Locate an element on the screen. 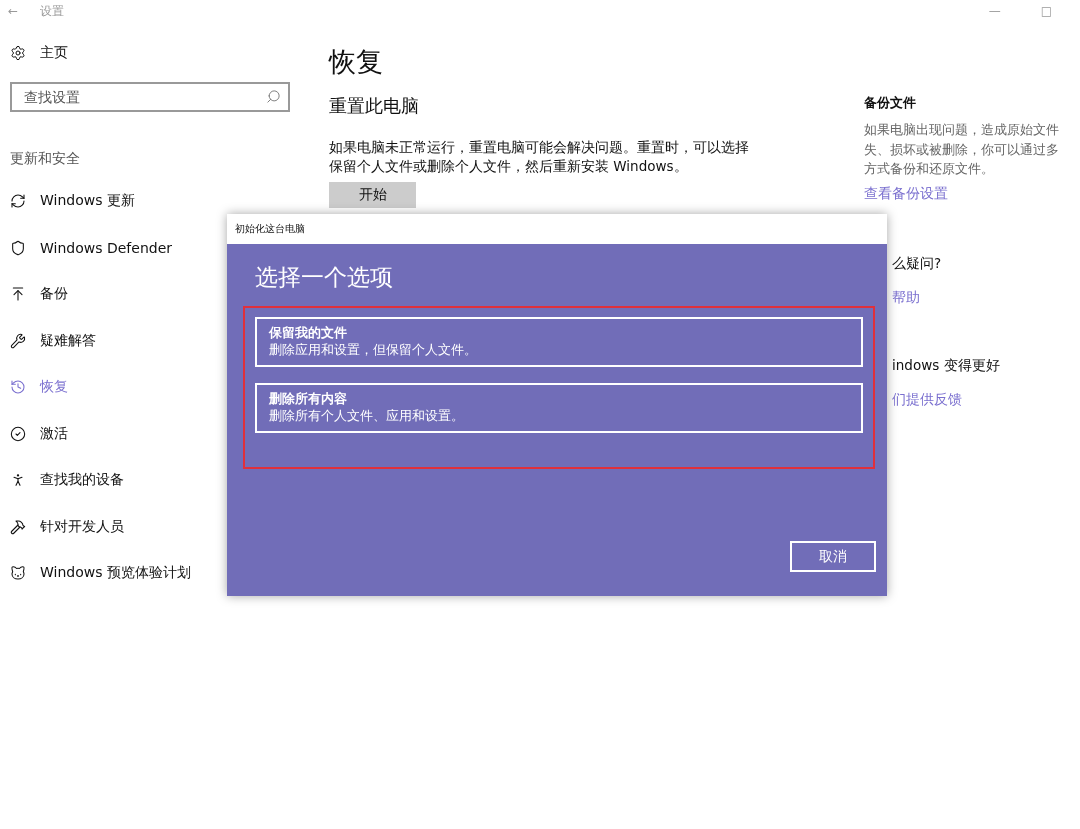 The height and width of the screenshot is (829, 1080). aside-heading: 备份文件 is located at coordinates (890, 103).